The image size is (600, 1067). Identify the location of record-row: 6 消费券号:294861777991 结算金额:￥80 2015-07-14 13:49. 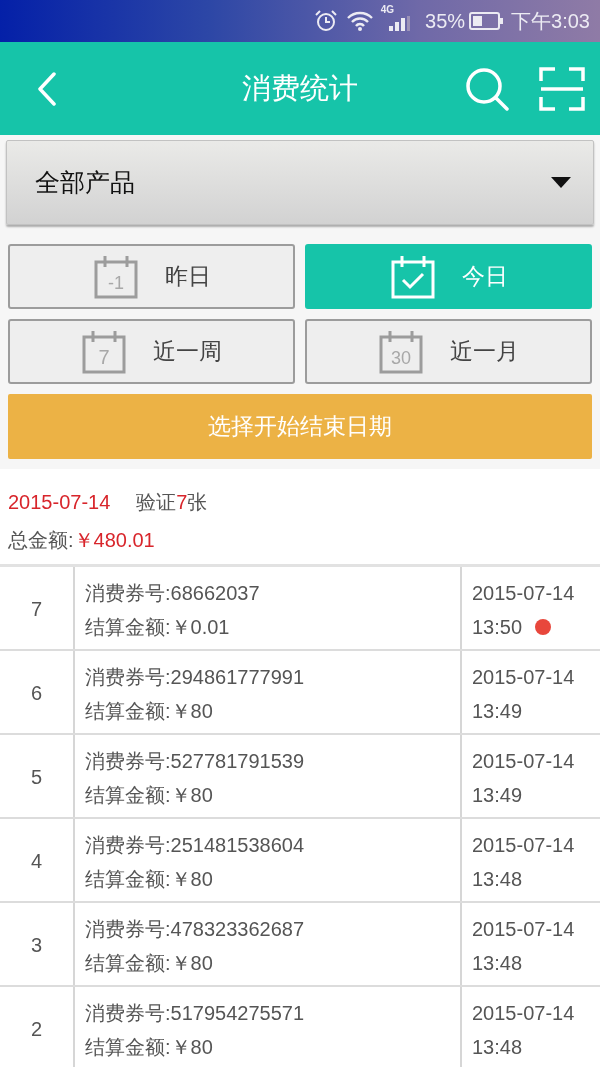
(300, 693).